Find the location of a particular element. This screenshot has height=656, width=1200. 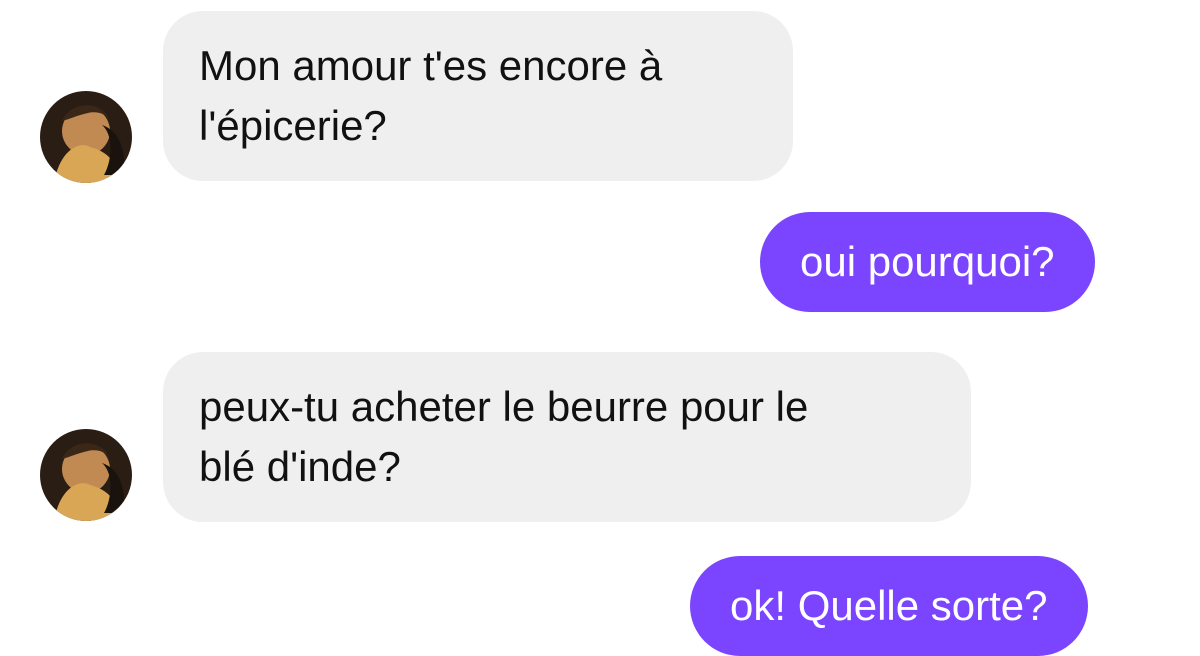

message-text: oui pourquoi? is located at coordinates (927, 261).